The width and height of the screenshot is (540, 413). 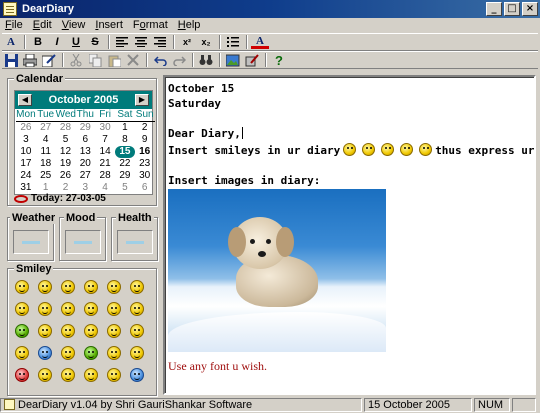 I want to click on prev-month-button: ◀, so click(x=25, y=100).